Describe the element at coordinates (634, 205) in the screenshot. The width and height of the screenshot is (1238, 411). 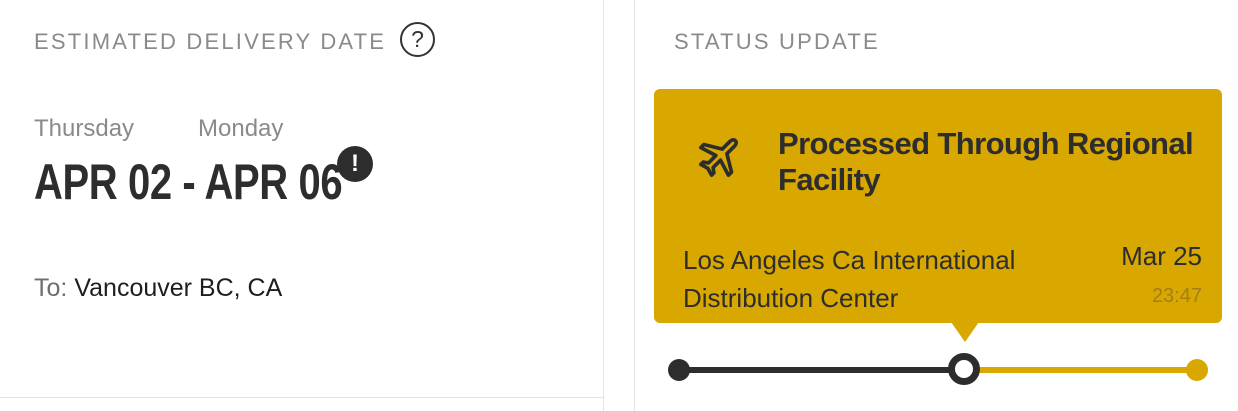
I see `panel-divider-right` at that location.